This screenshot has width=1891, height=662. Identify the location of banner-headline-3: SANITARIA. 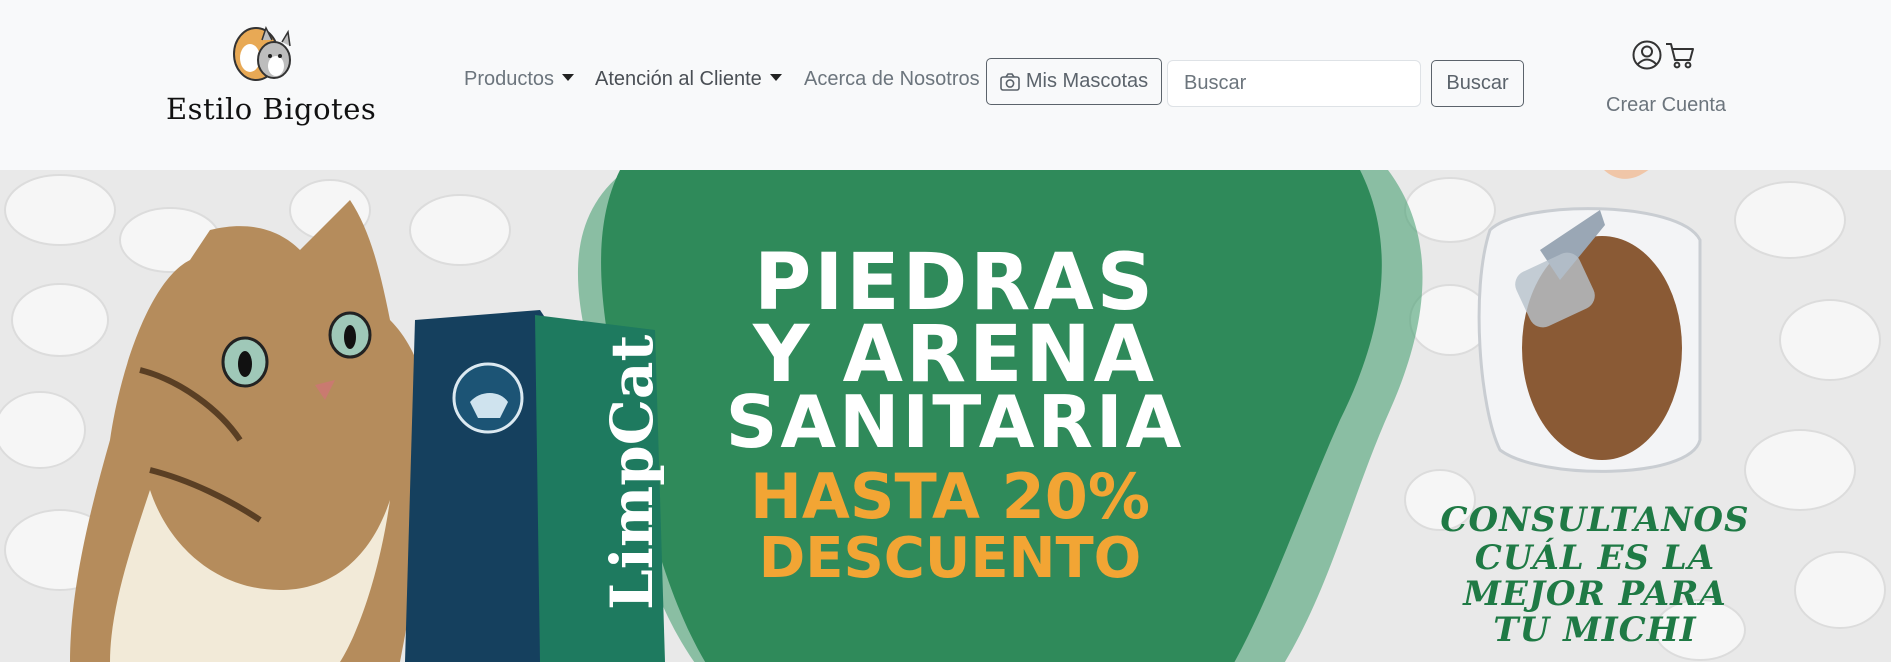
(955, 422).